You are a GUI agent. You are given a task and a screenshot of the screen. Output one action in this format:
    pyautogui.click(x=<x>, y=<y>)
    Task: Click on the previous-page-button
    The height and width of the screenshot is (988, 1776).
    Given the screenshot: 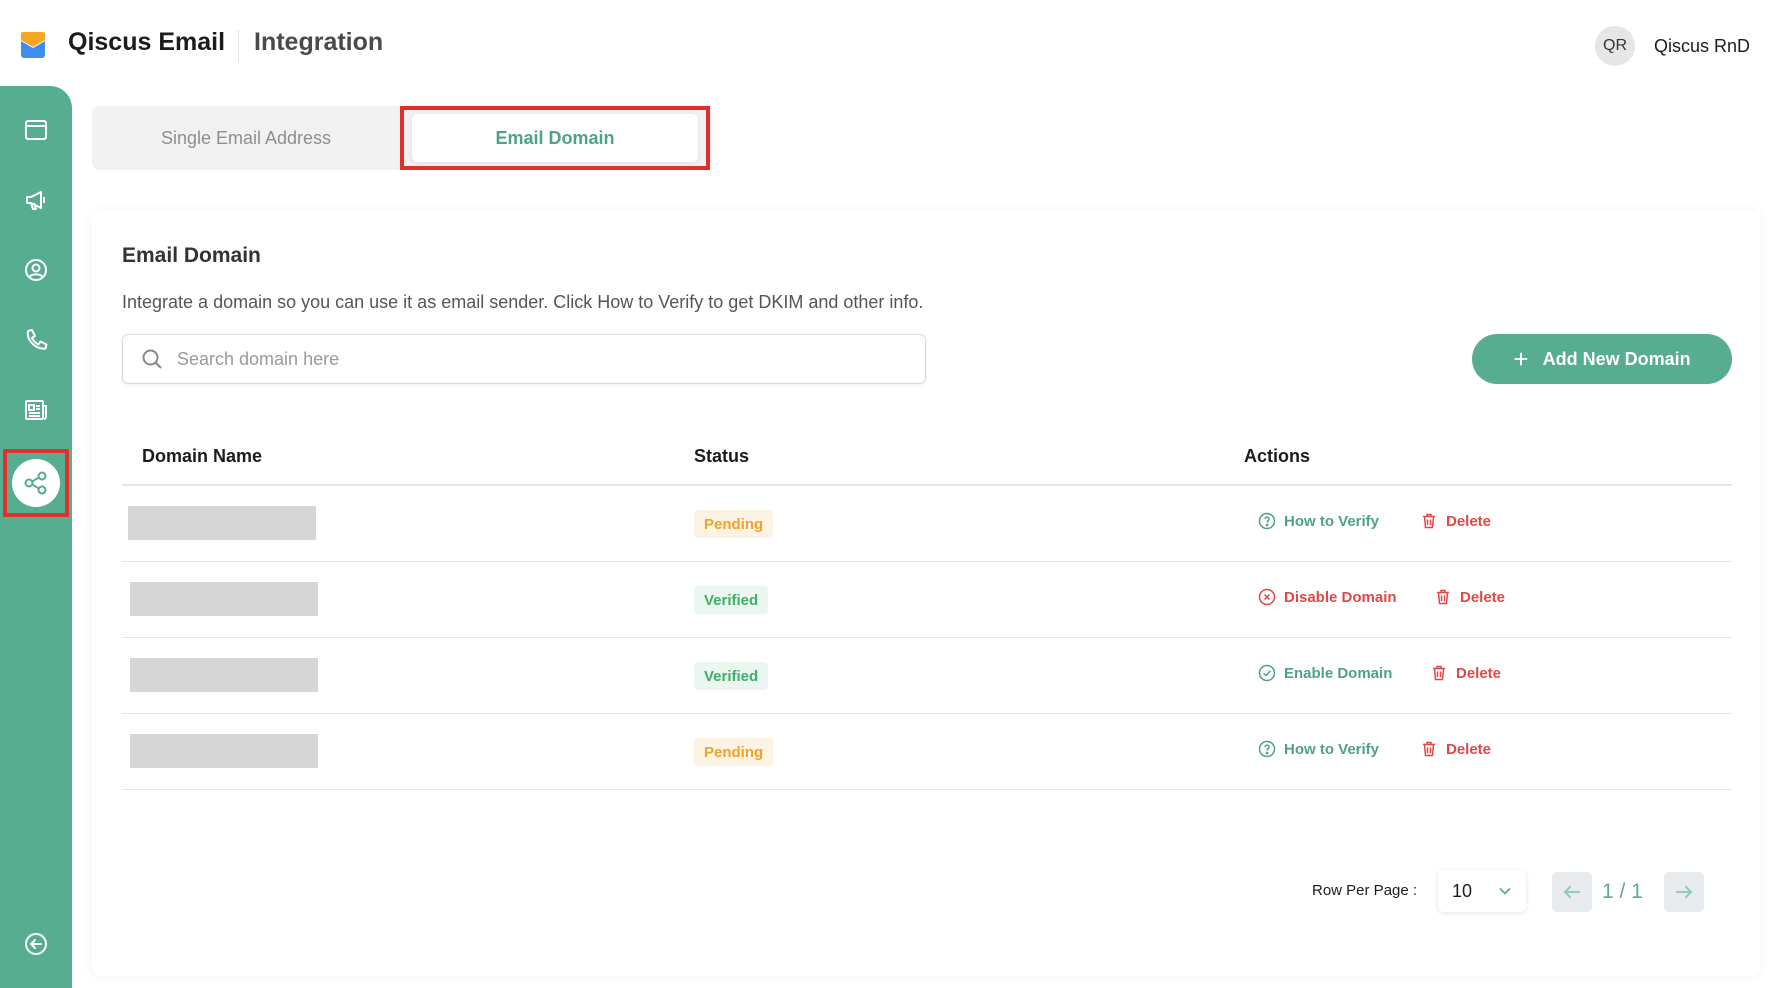 What is the action you would take?
    pyautogui.click(x=1572, y=892)
    